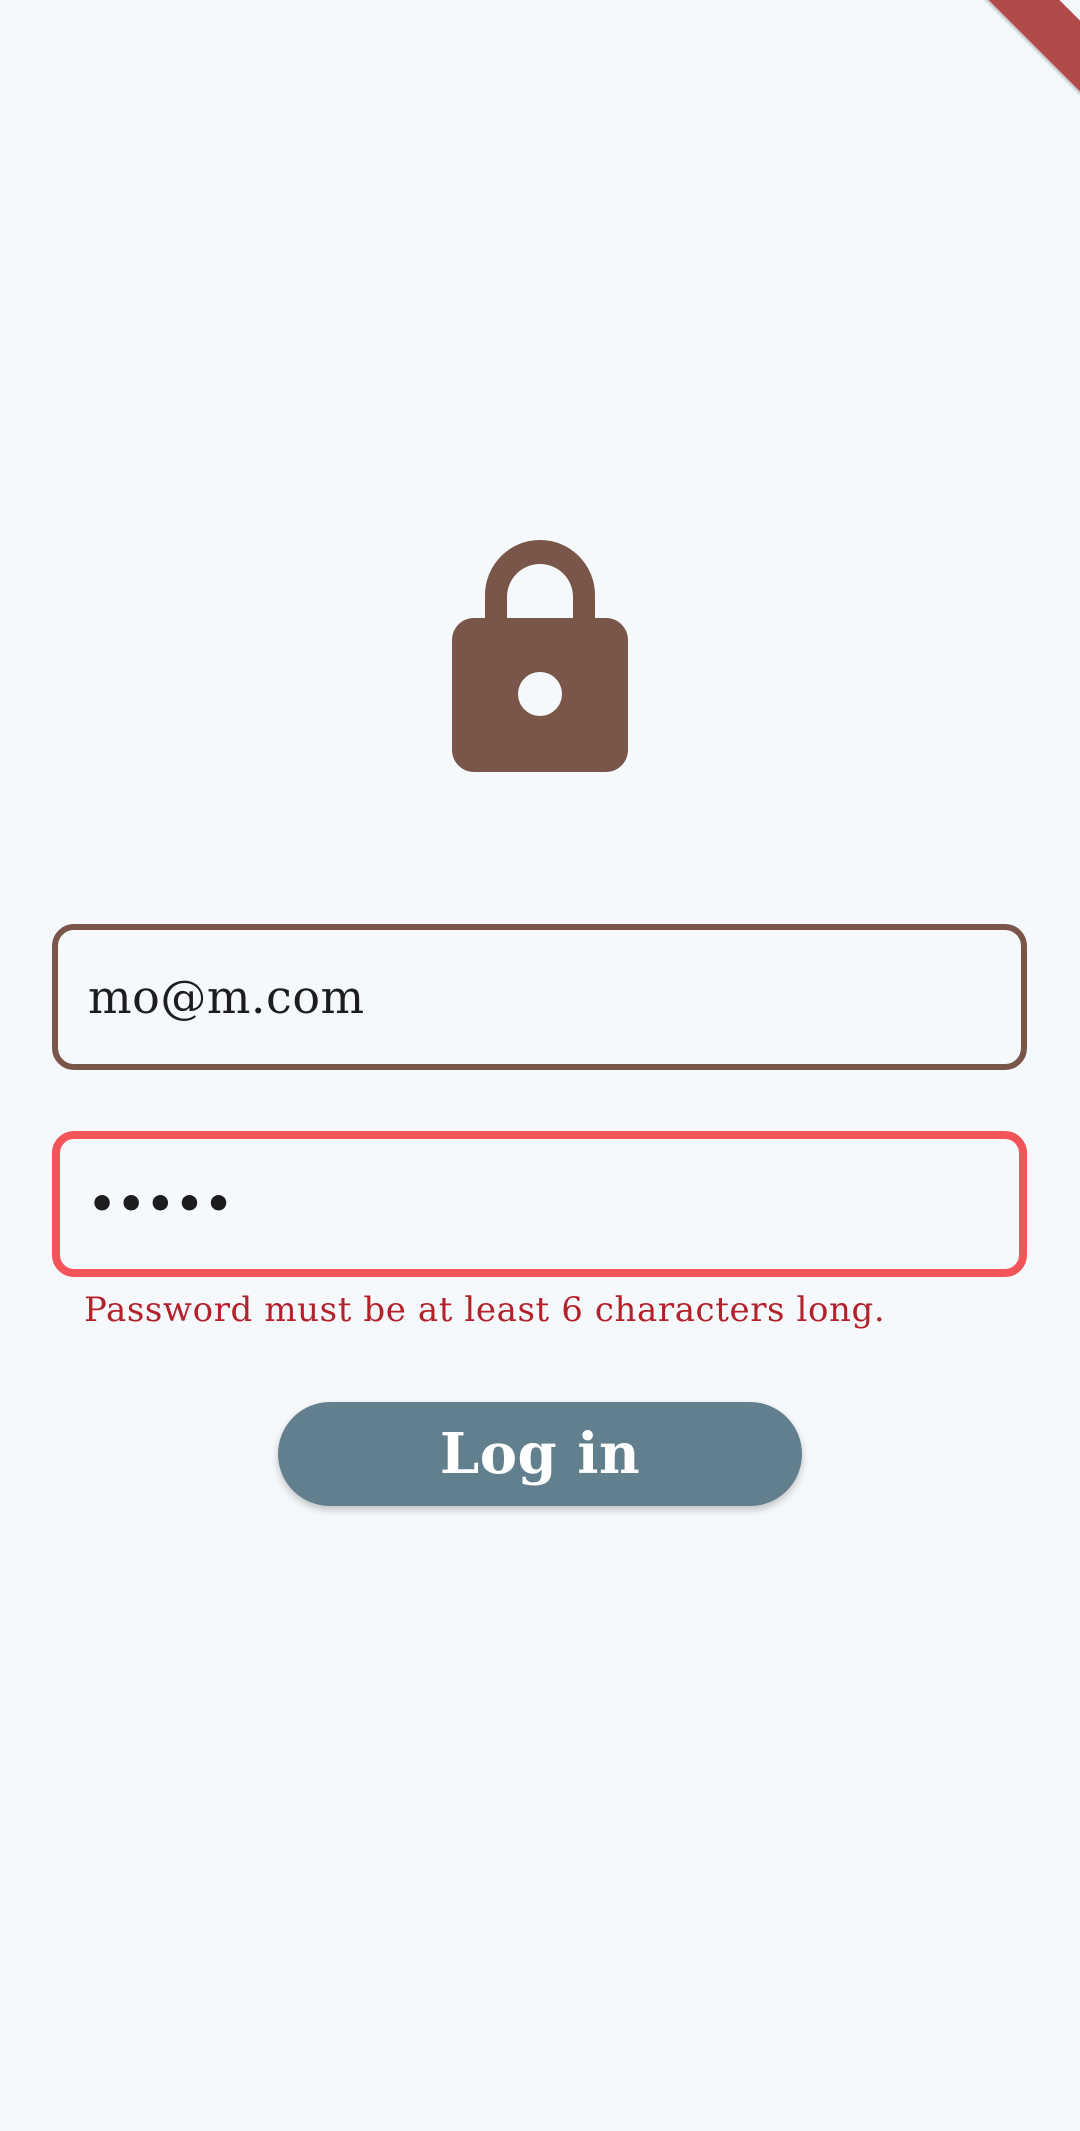 This screenshot has height=2131, width=1080. What do you see at coordinates (226, 997) in the screenshot?
I see `email-value: mo@m.com` at bounding box center [226, 997].